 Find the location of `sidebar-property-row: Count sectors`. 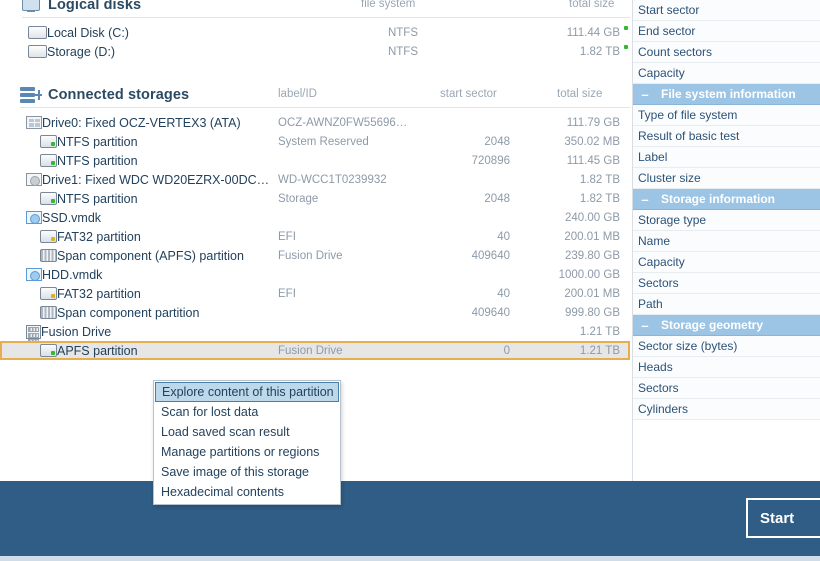

sidebar-property-row: Count sectors is located at coordinates (726, 52).